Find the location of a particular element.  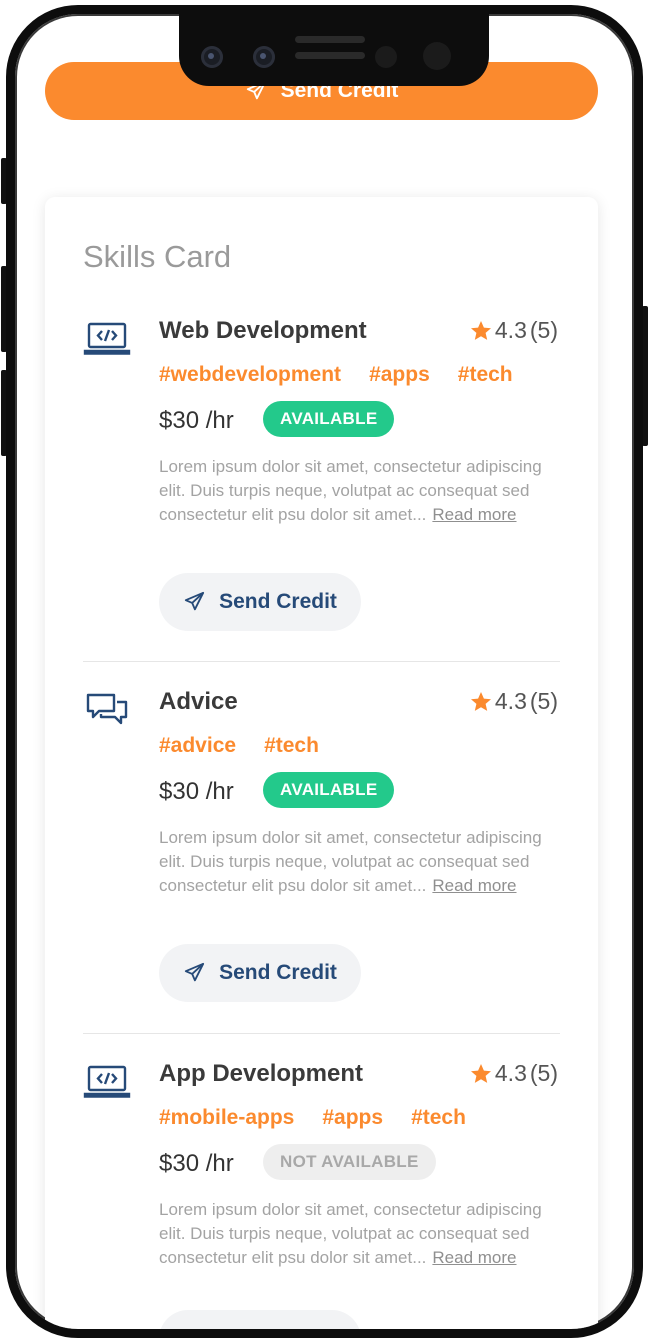

skill-tags: #webdevelopment #apps #tech is located at coordinates (336, 375).